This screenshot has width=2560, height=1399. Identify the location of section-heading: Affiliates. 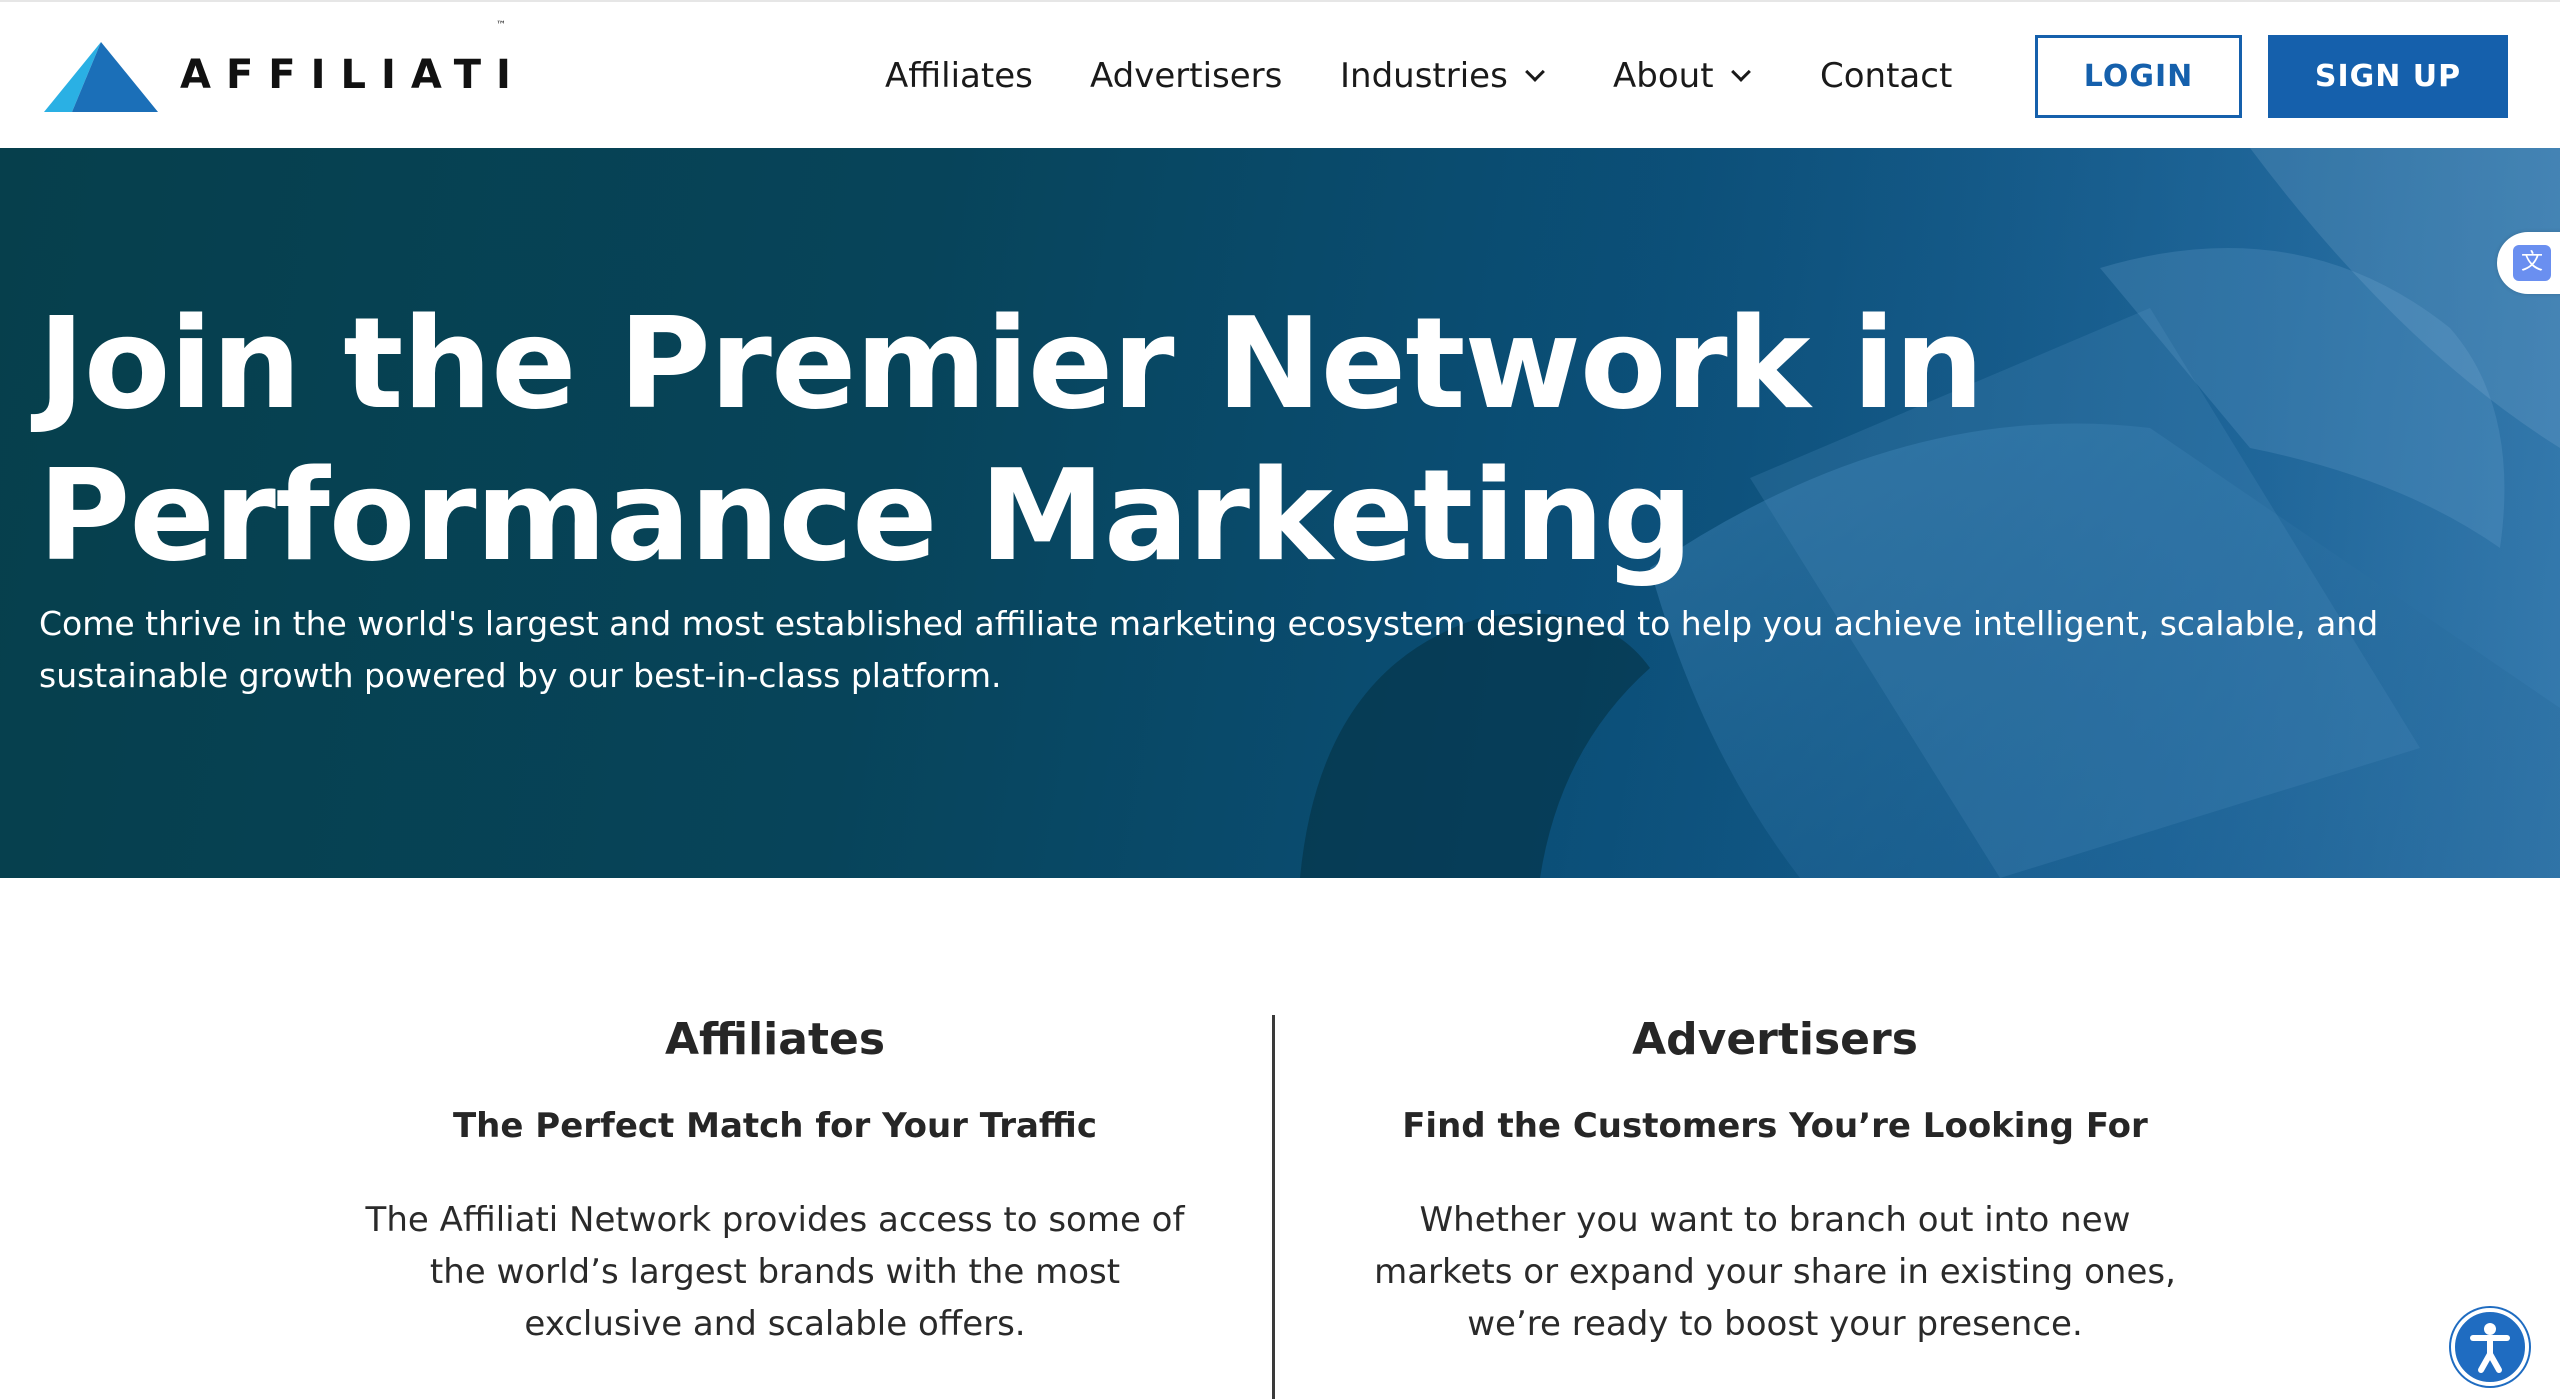
(775, 1039).